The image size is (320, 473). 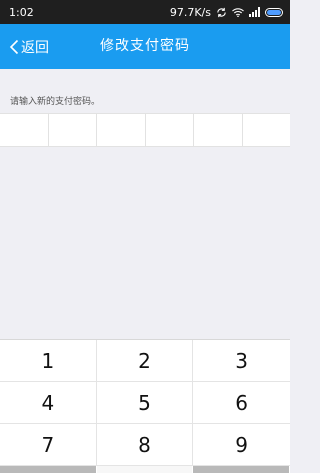 What do you see at coordinates (274, 12) in the screenshot?
I see `battery-icon` at bounding box center [274, 12].